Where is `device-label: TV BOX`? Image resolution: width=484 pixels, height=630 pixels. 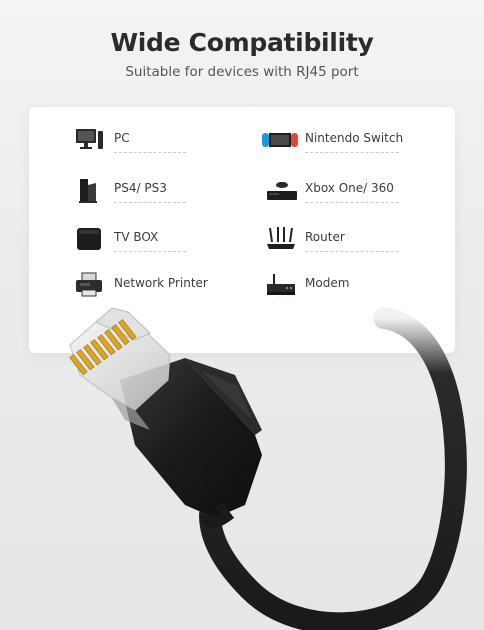 device-label: TV BOX is located at coordinates (136, 237).